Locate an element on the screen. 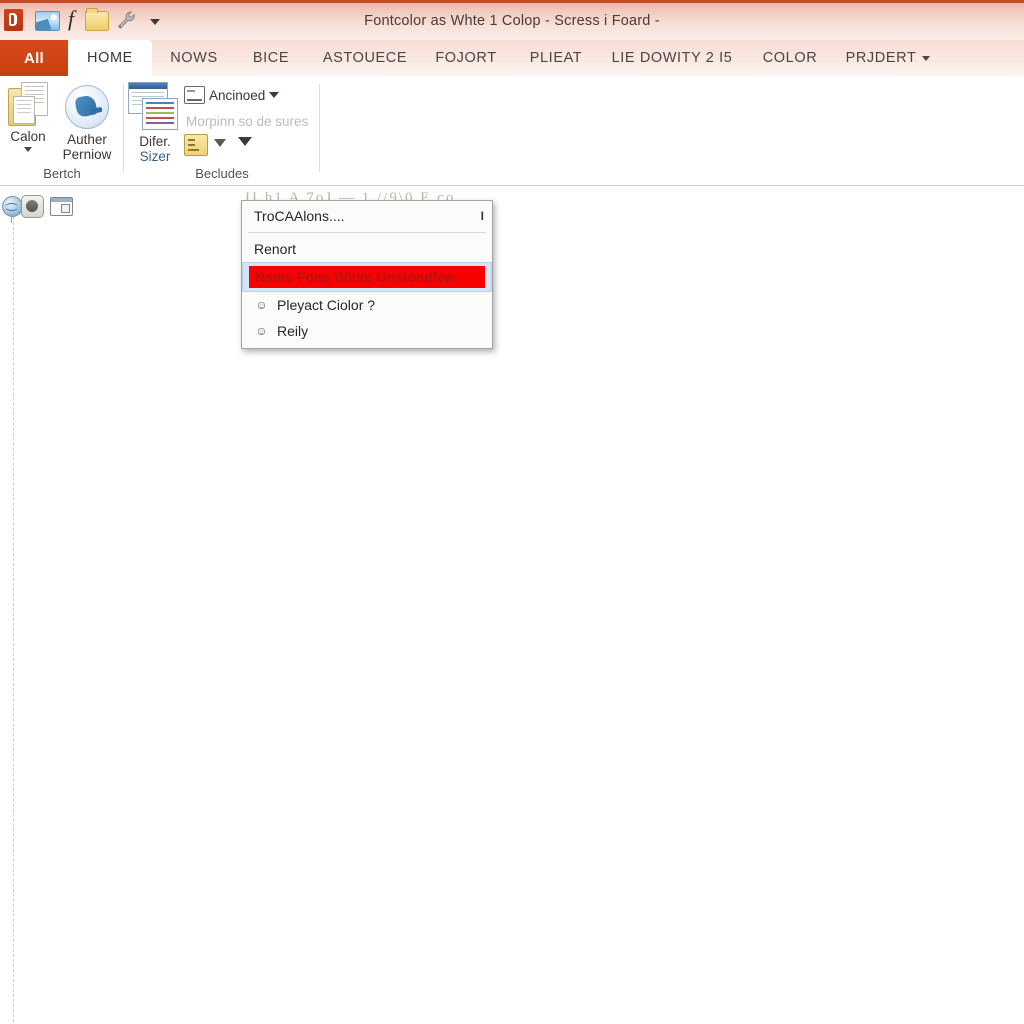 The image size is (1024, 1024). tab-label: HOME is located at coordinates (110, 58).